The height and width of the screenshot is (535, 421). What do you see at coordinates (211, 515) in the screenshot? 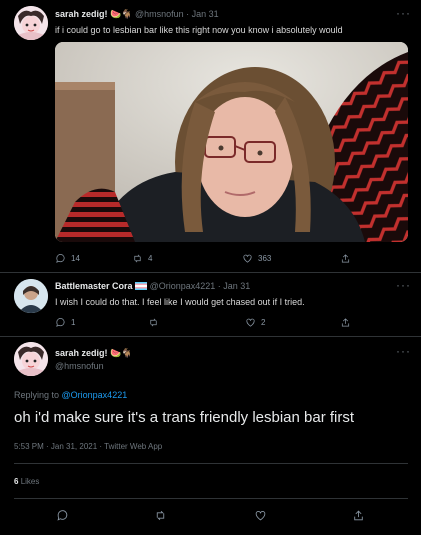
I see `focused-tweet-actions` at bounding box center [211, 515].